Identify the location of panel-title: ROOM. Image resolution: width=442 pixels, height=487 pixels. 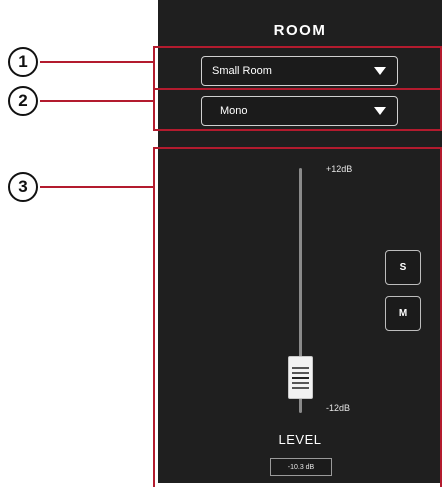
(300, 30).